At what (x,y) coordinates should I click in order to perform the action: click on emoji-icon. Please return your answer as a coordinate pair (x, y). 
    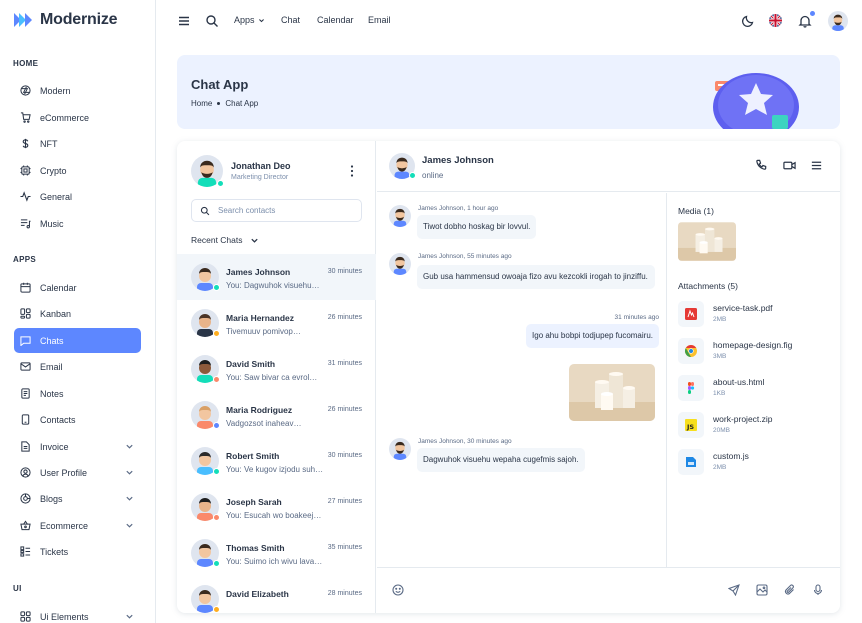
    Looking at the image, I should click on (398, 590).